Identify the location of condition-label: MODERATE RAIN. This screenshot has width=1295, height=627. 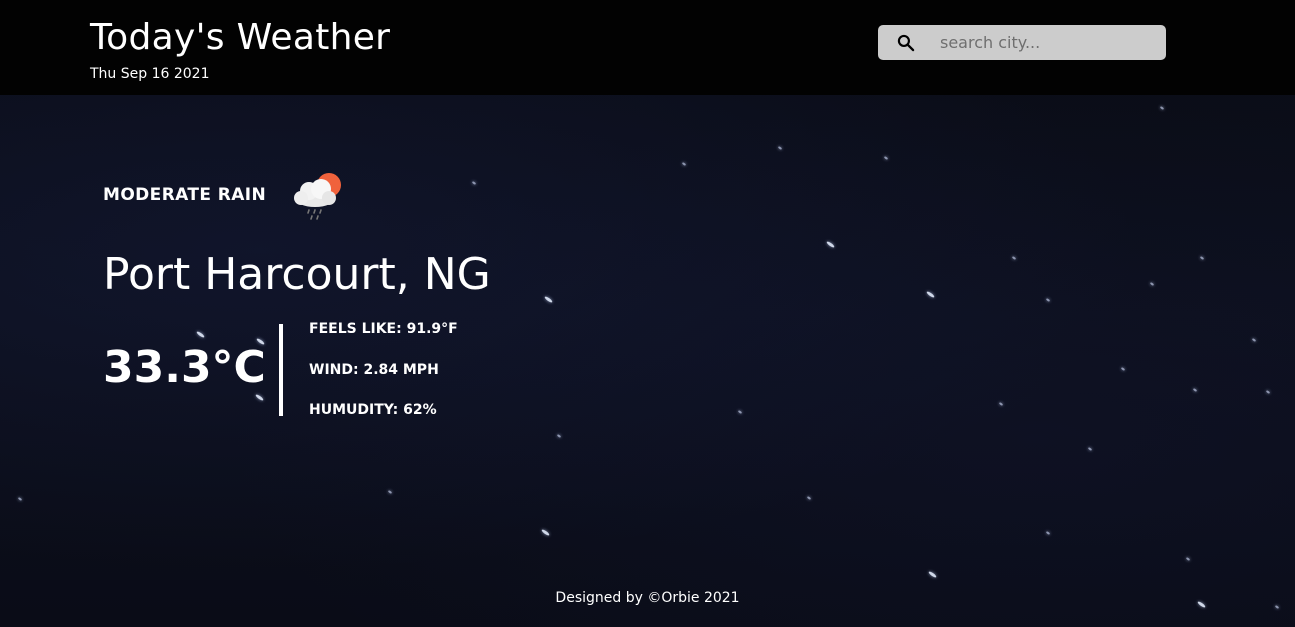
(185, 195).